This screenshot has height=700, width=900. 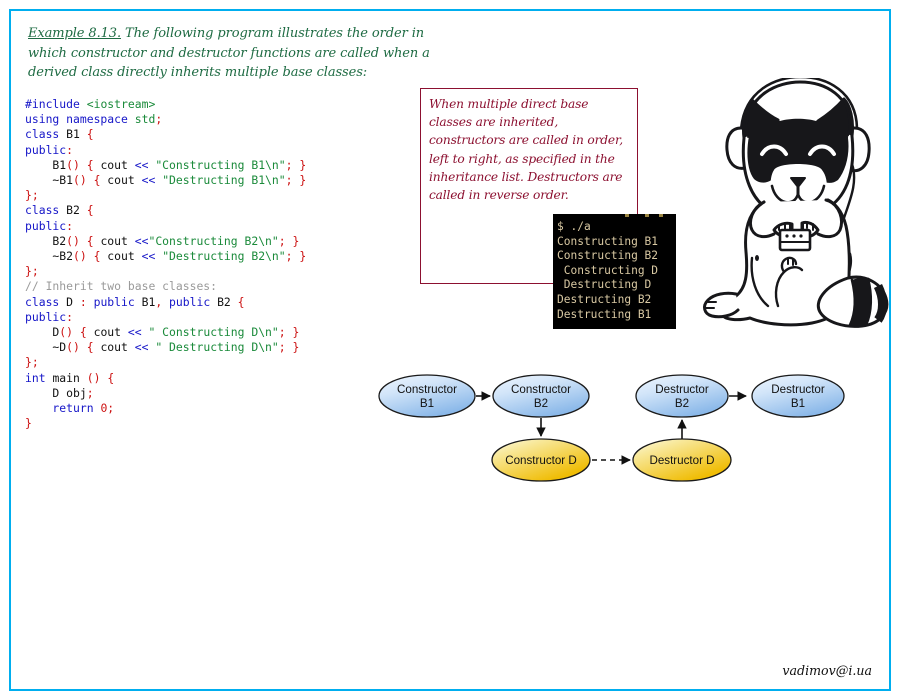 I want to click on code-token: // Inherit two base classes:, so click(x=121, y=286).